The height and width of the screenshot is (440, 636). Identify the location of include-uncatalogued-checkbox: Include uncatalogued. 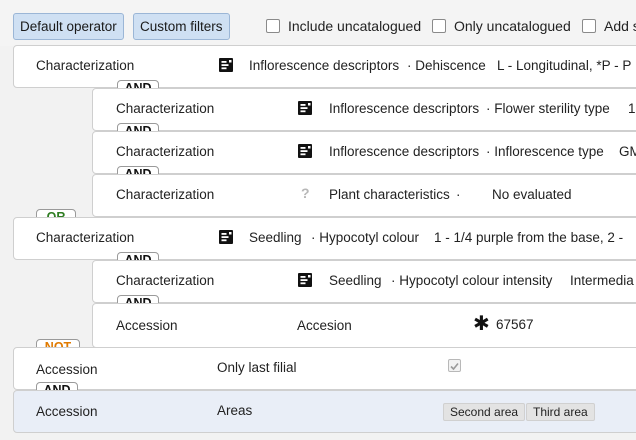
(343, 26).